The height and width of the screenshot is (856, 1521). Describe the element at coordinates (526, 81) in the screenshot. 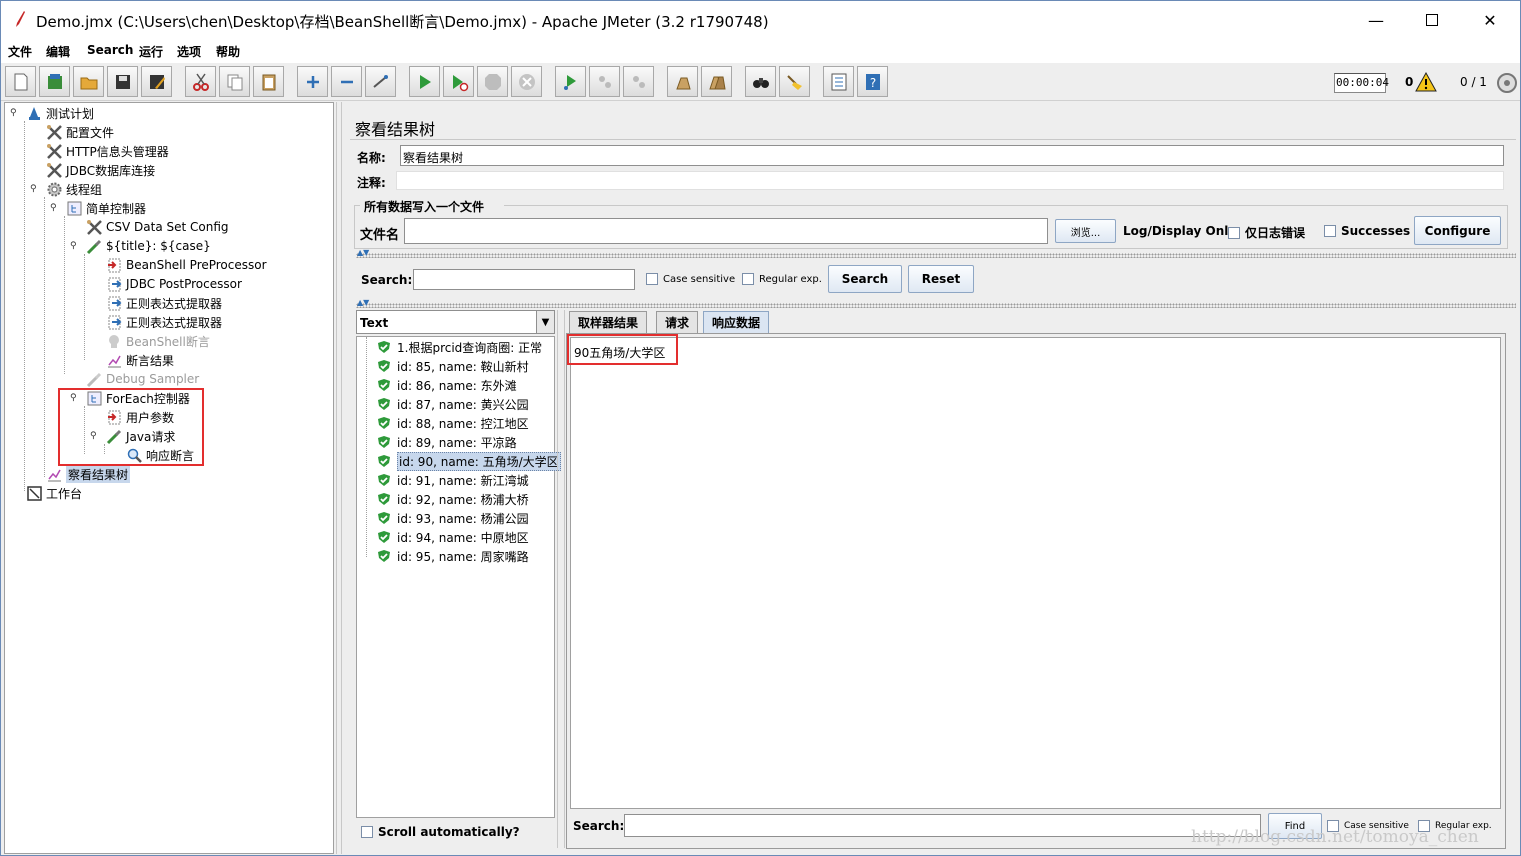

I see `shutdown-button` at that location.